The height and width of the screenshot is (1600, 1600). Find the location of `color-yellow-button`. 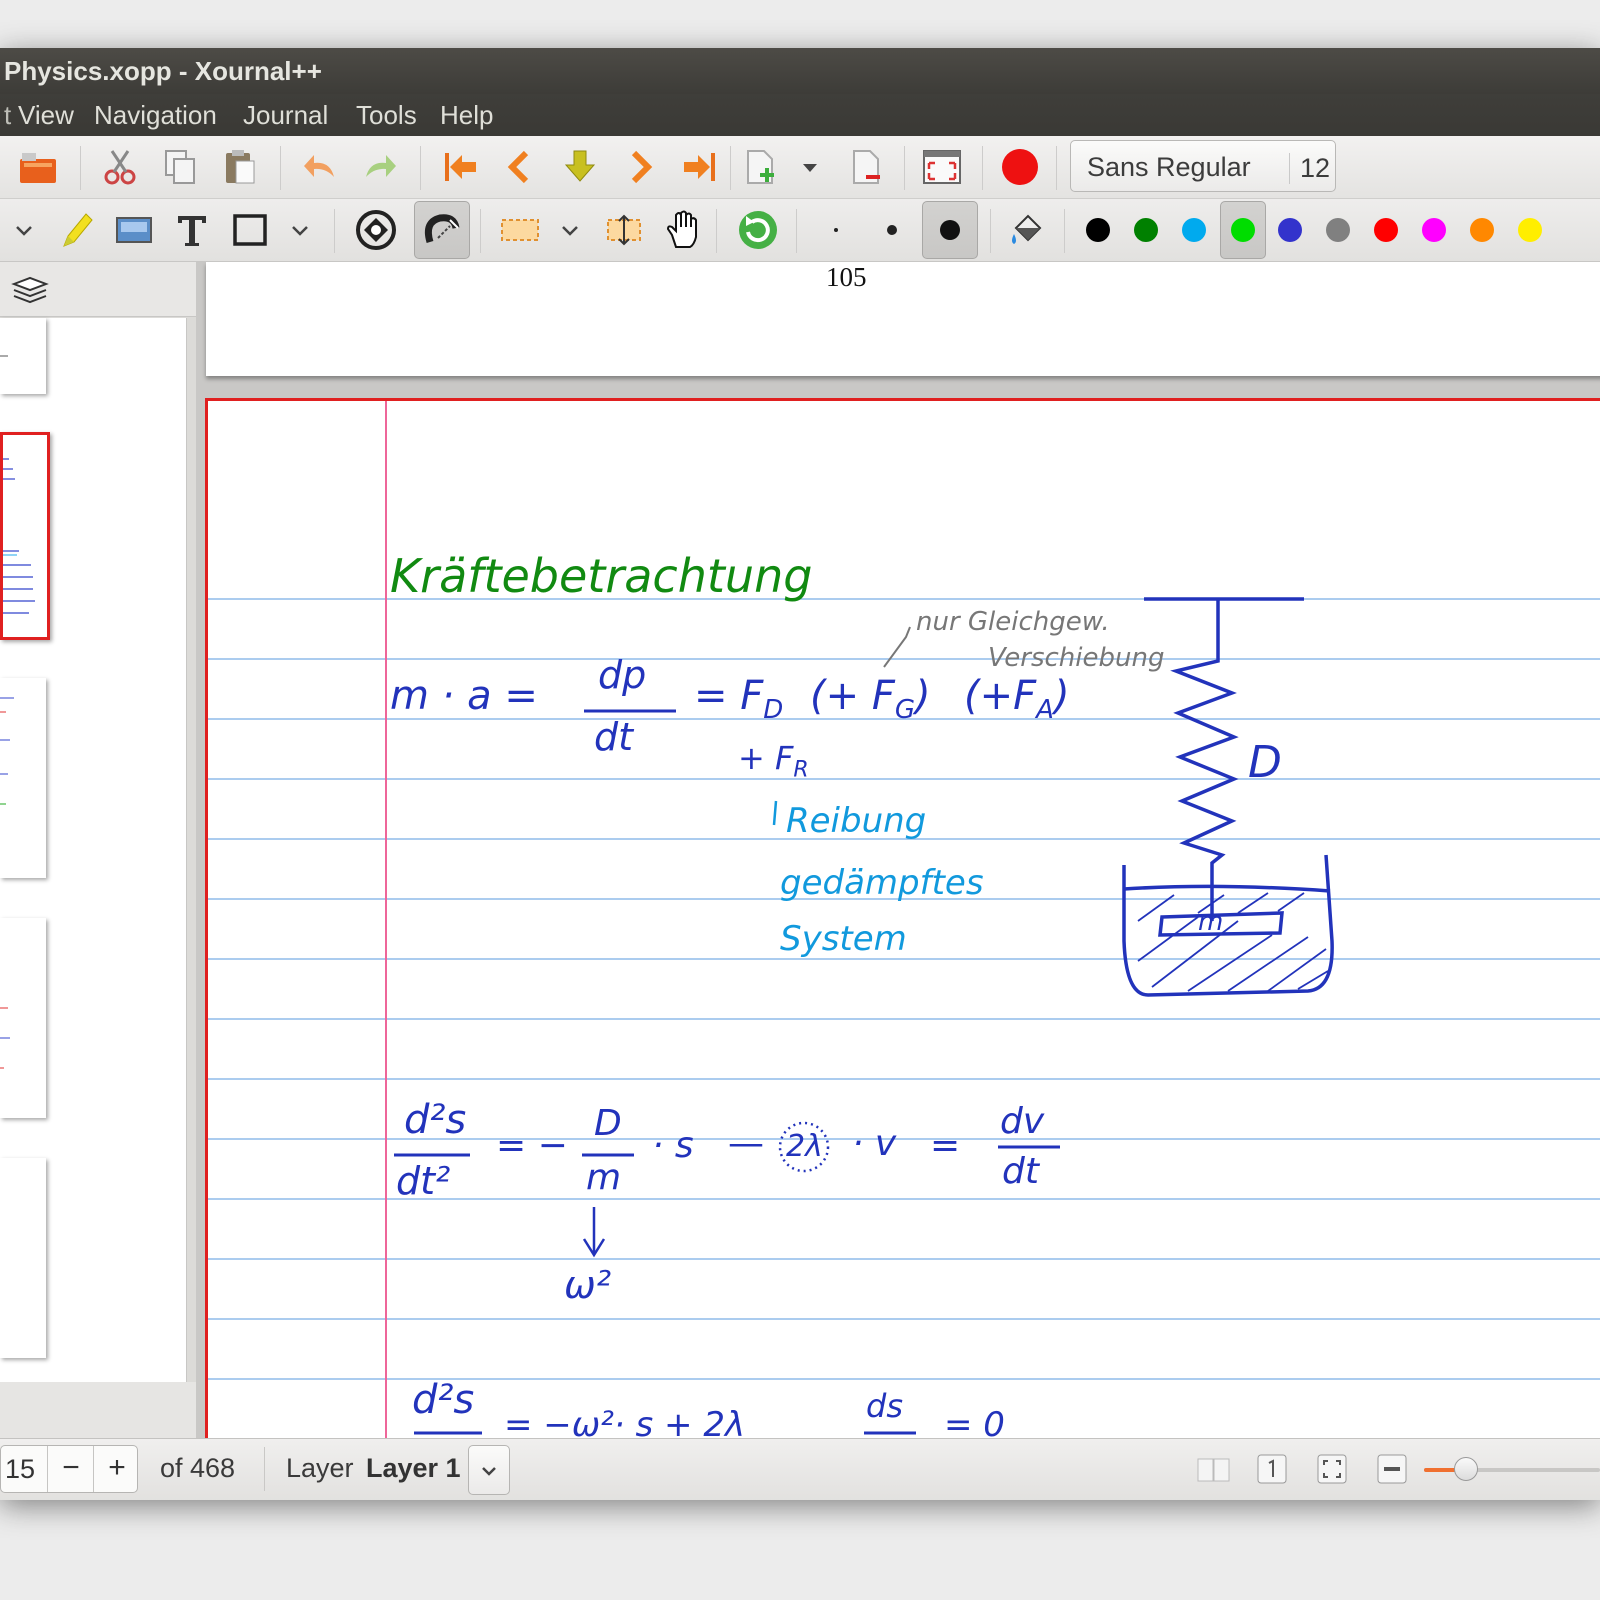

color-yellow-button is located at coordinates (1530, 230).